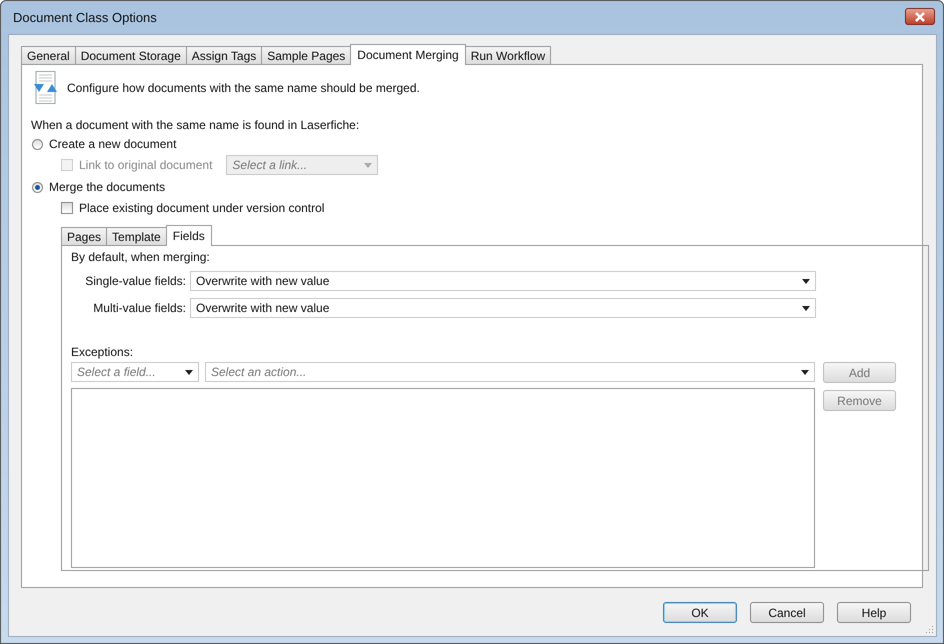  What do you see at coordinates (85, 17) in the screenshot?
I see `window-title: Document Class Options` at bounding box center [85, 17].